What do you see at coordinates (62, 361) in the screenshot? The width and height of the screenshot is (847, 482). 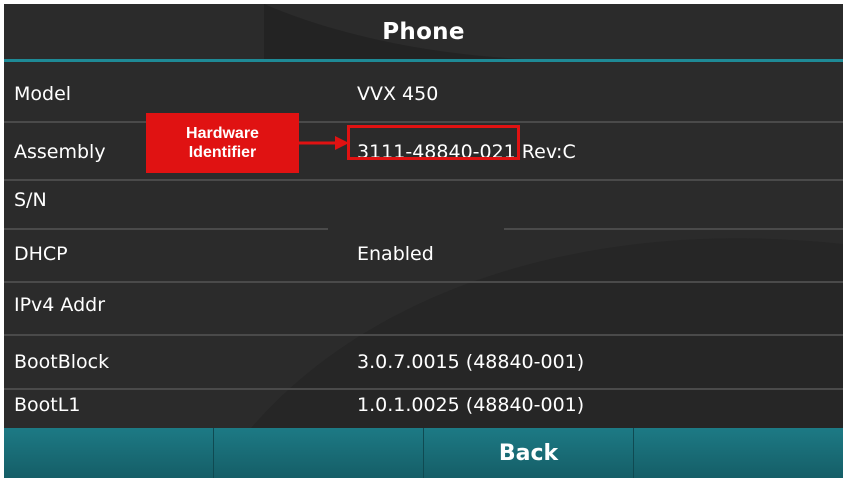 I see `row-label: BootBlock` at bounding box center [62, 361].